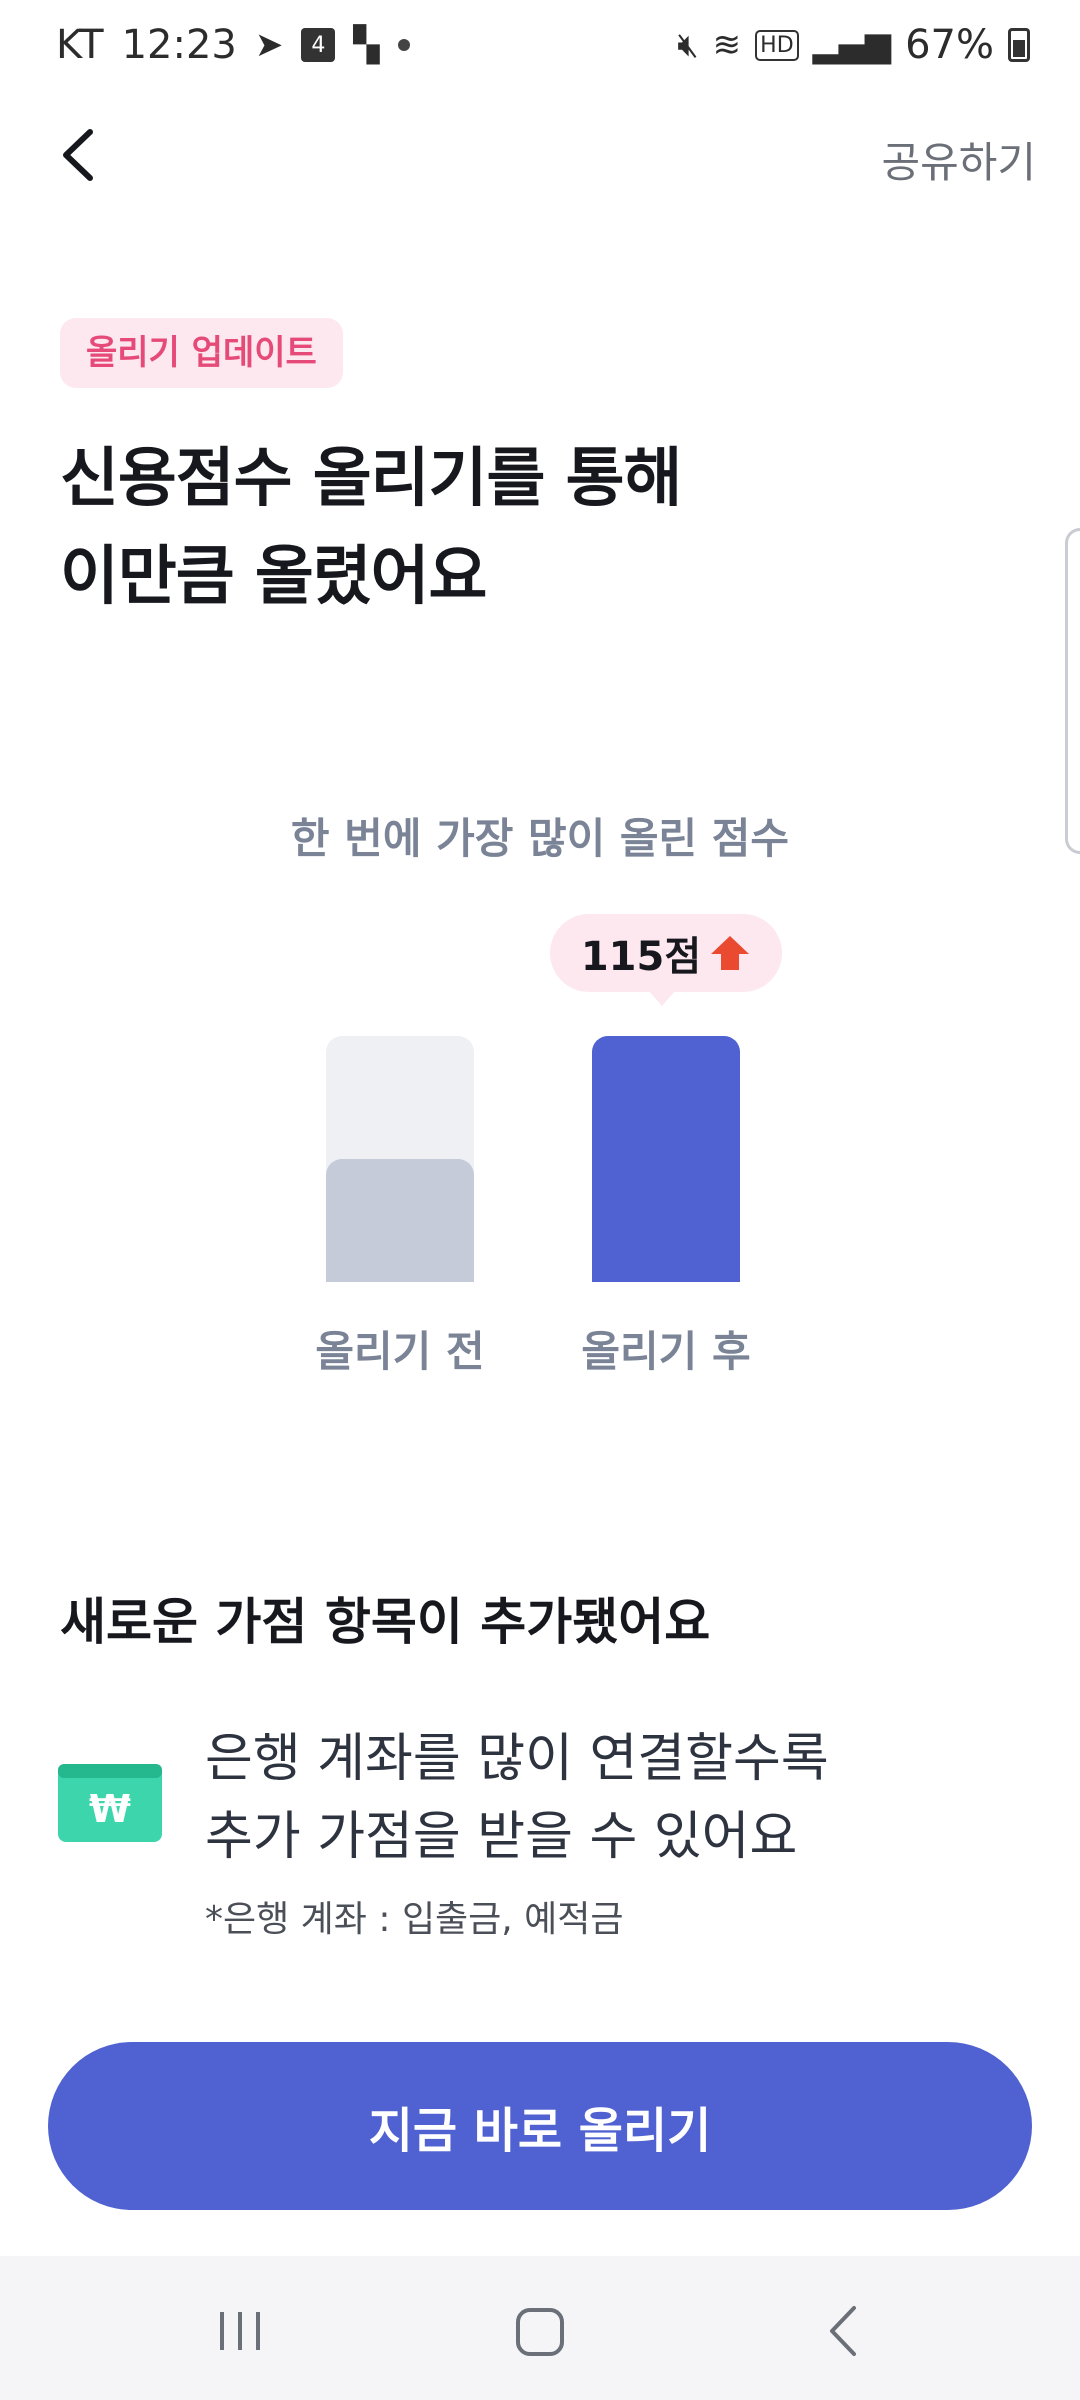 This screenshot has height=2400, width=1080. I want to click on bar-label-after: 올리기 후, so click(666, 1351).